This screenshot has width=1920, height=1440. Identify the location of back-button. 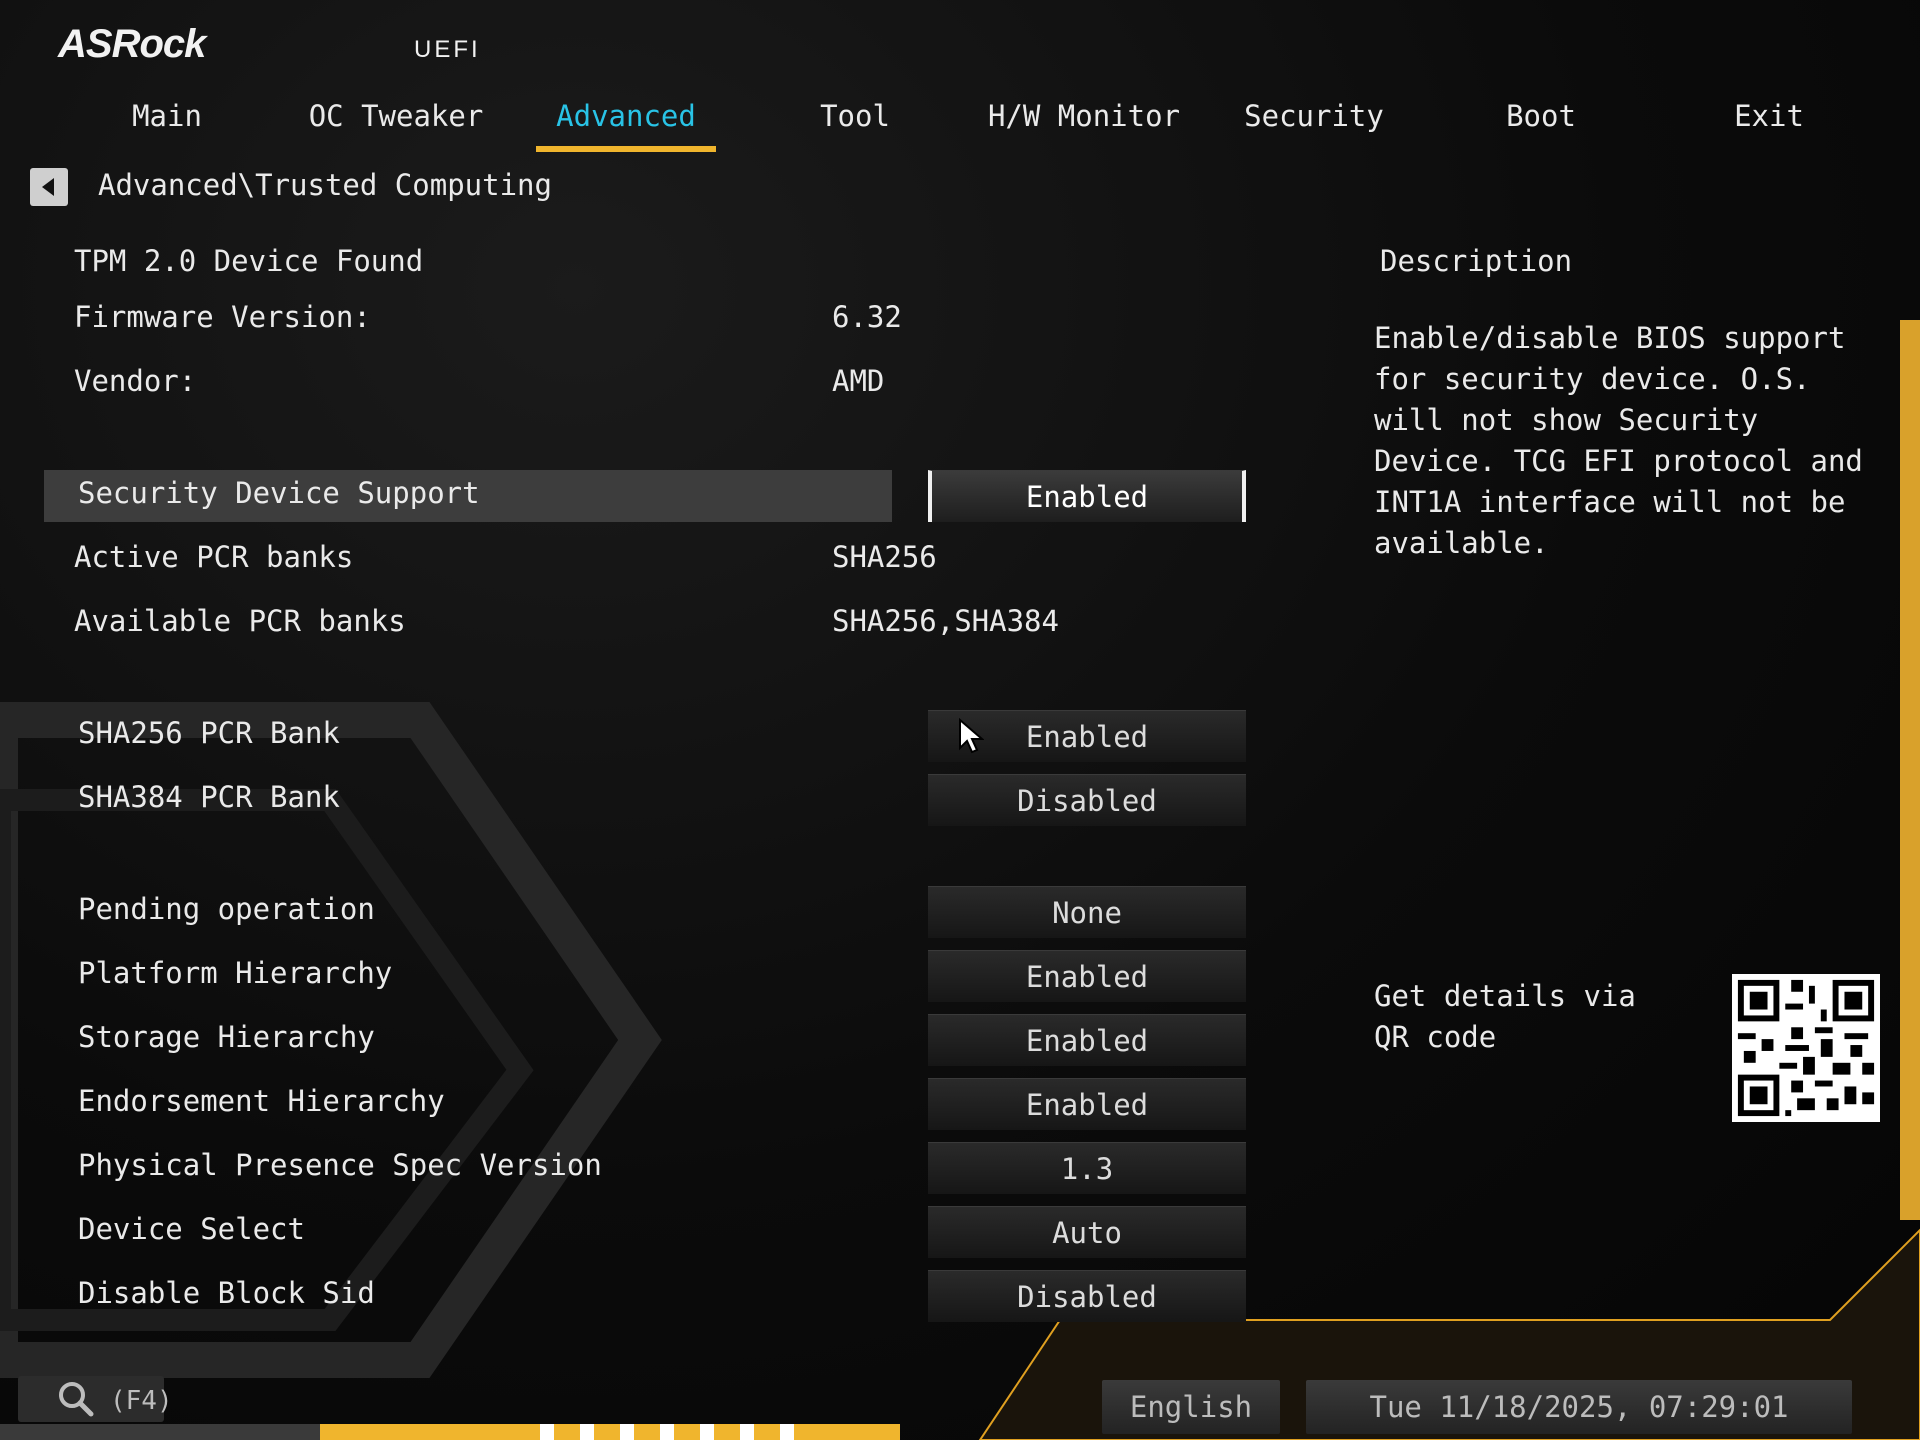
(49, 187).